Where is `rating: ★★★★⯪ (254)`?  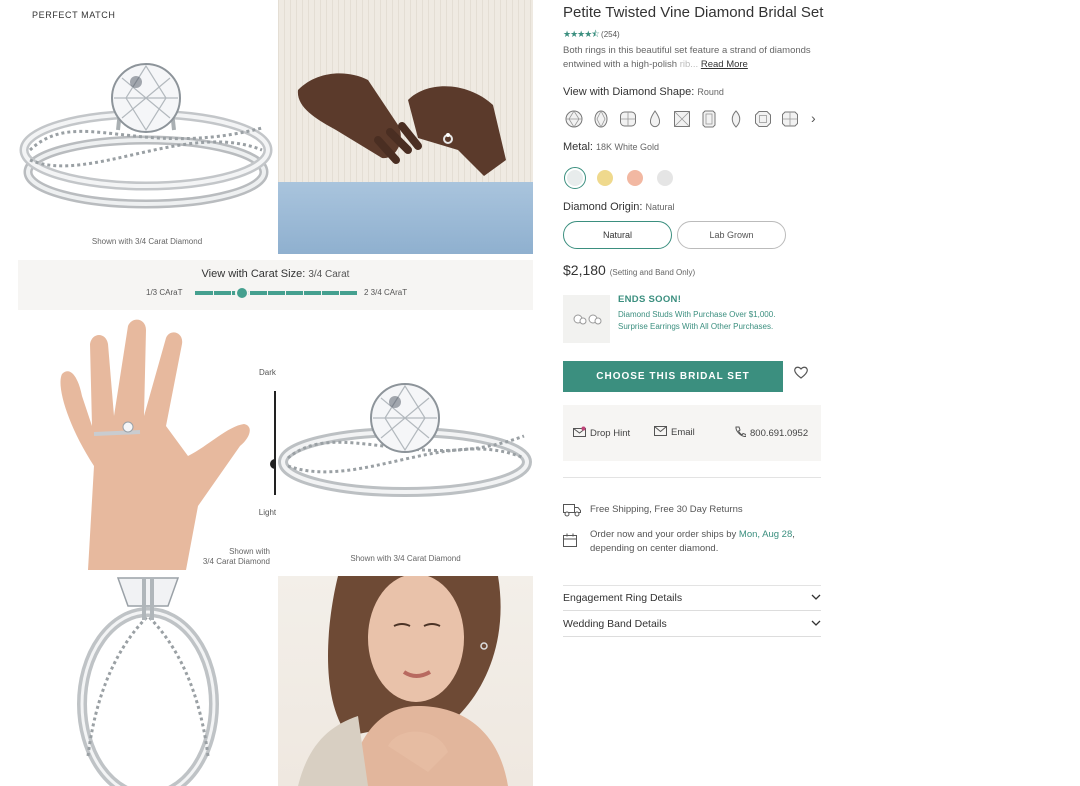 rating: ★★★★⯪ (254) is located at coordinates (591, 35).